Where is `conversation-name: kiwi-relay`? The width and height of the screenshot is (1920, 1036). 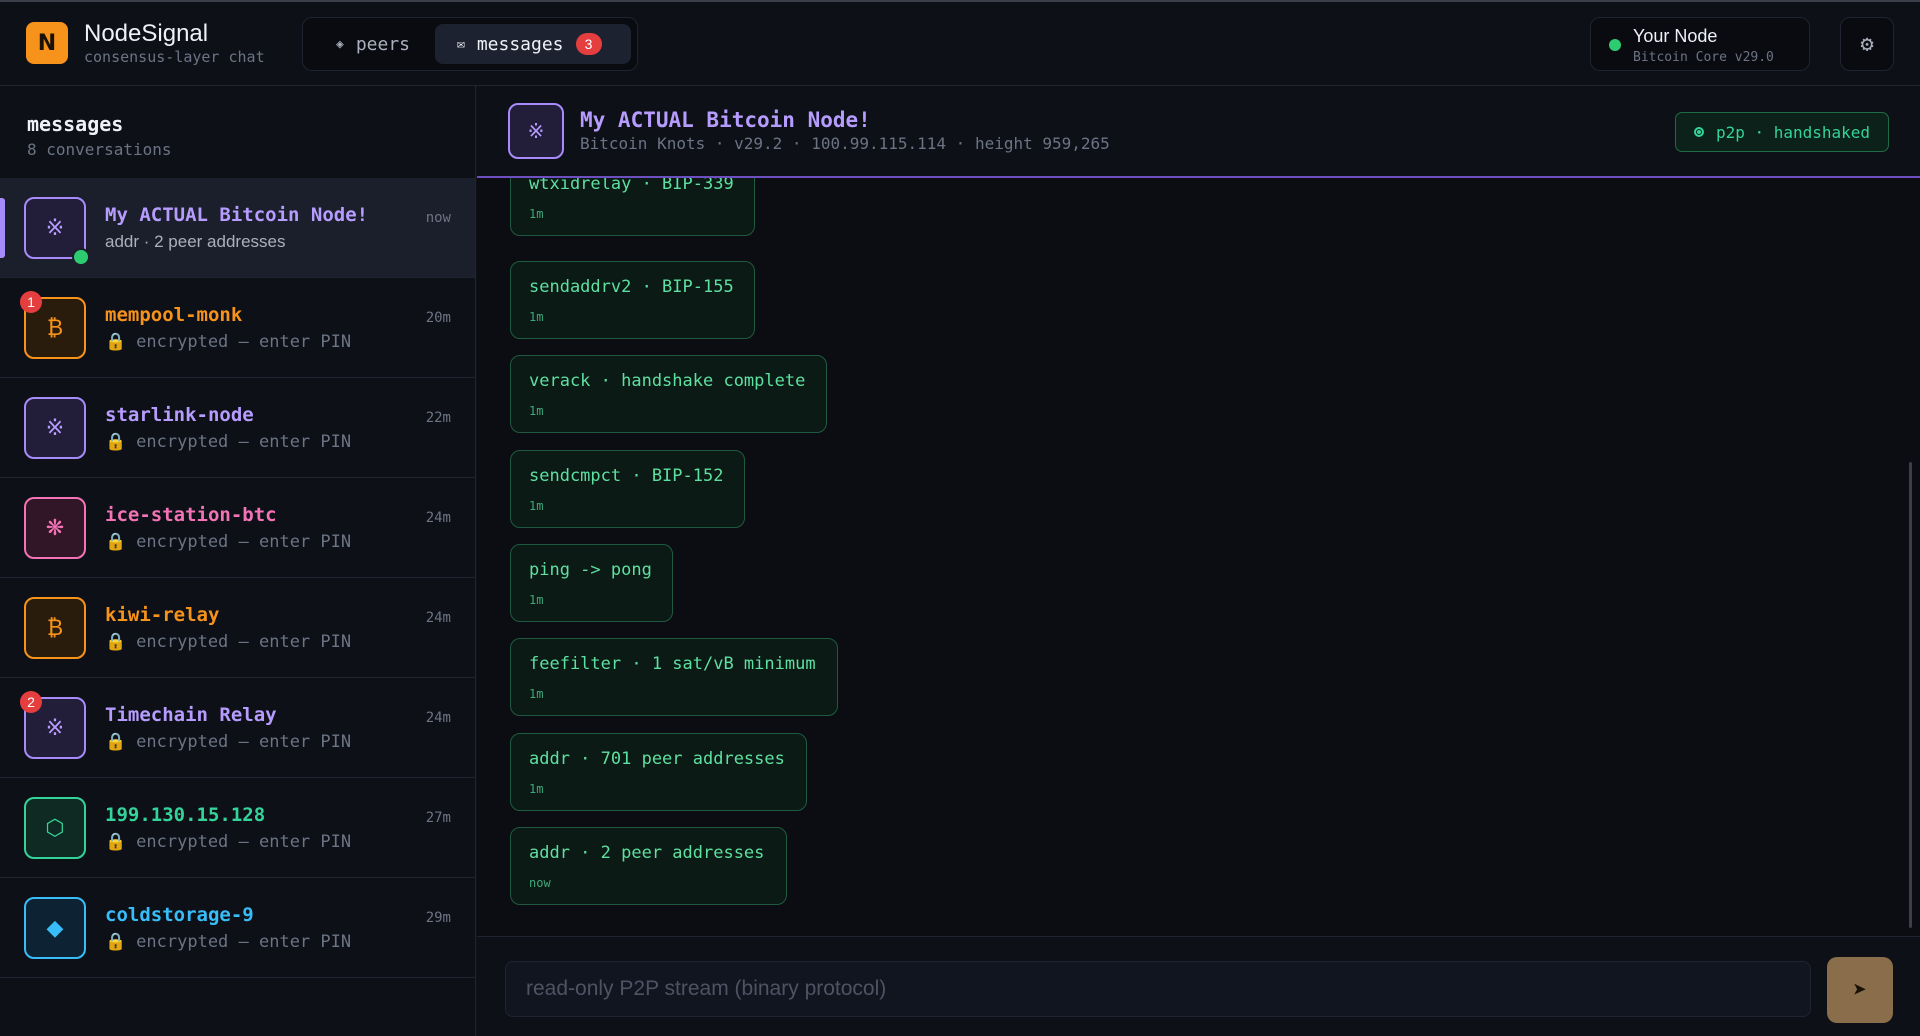 conversation-name: kiwi-relay is located at coordinates (162, 615).